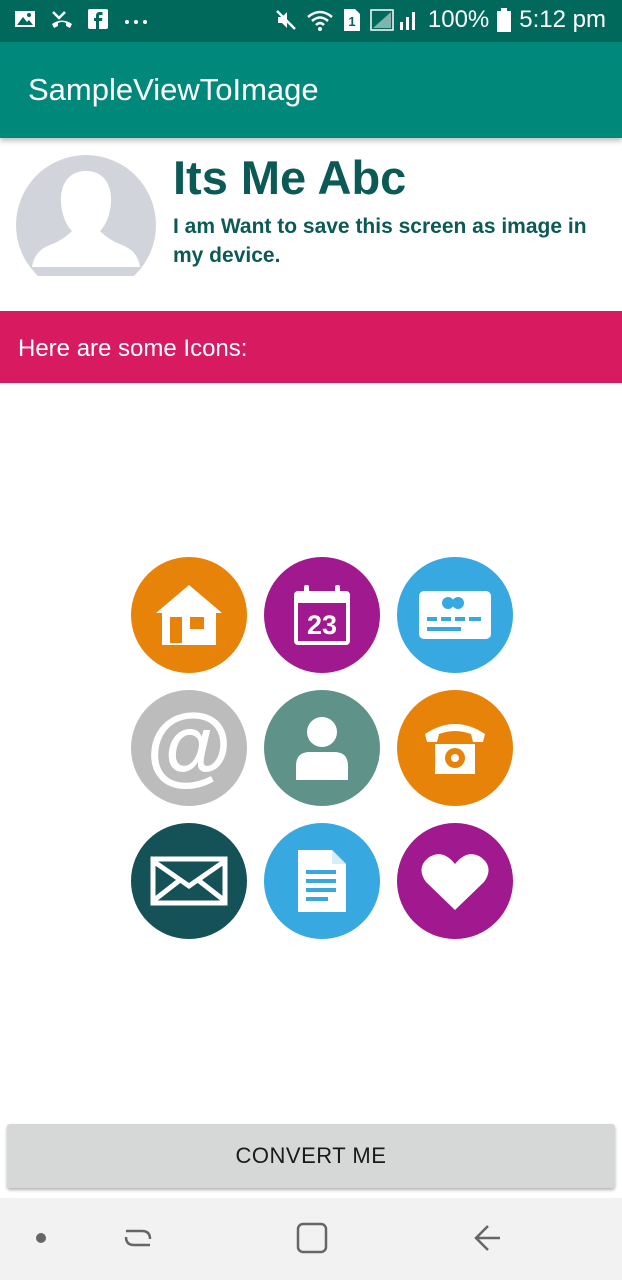 This screenshot has width=622, height=1280. Describe the element at coordinates (62, 19) in the screenshot. I see `missed-call-icon` at that location.